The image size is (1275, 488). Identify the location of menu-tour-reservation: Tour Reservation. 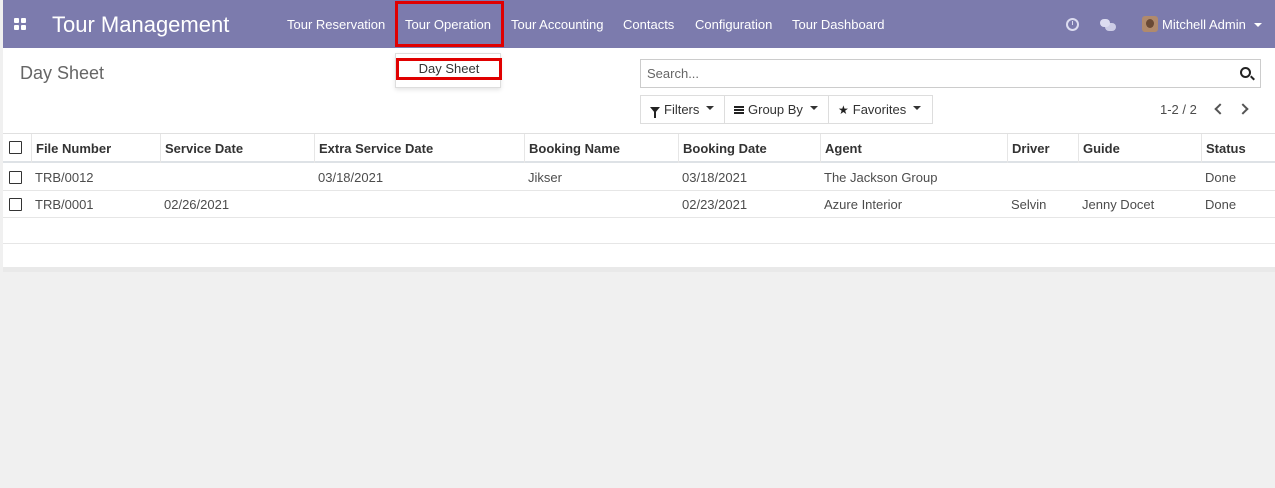
(336, 24).